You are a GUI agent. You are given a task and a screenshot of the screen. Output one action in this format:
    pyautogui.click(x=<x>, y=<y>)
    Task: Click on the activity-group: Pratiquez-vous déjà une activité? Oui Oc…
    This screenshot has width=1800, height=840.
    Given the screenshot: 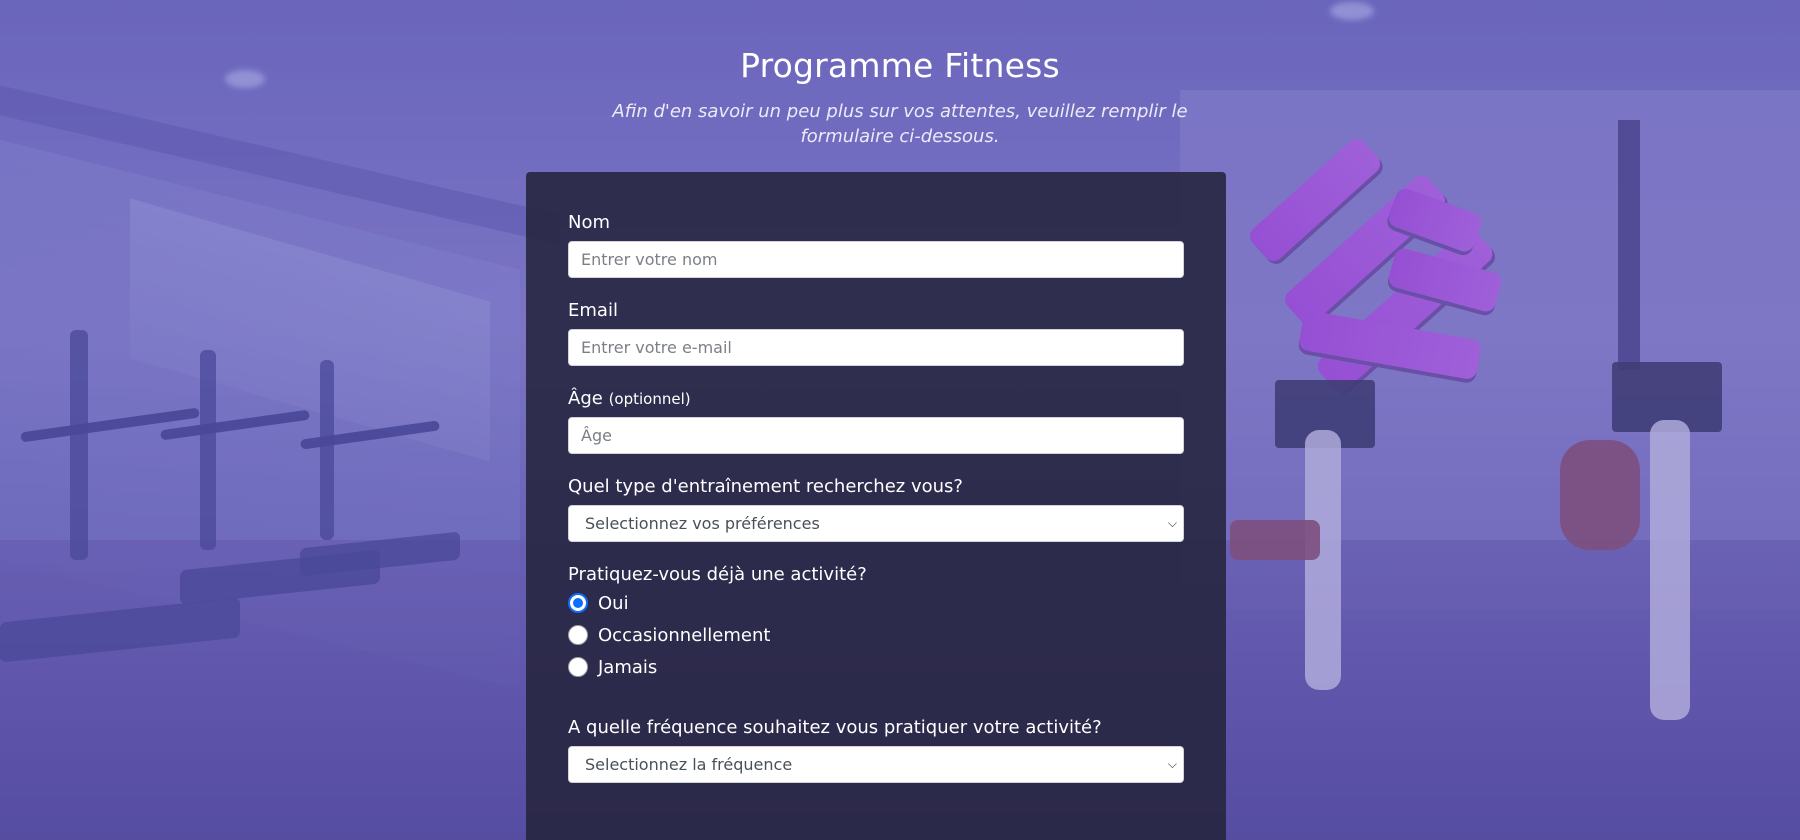 What is the action you would take?
    pyautogui.click(x=876, y=623)
    